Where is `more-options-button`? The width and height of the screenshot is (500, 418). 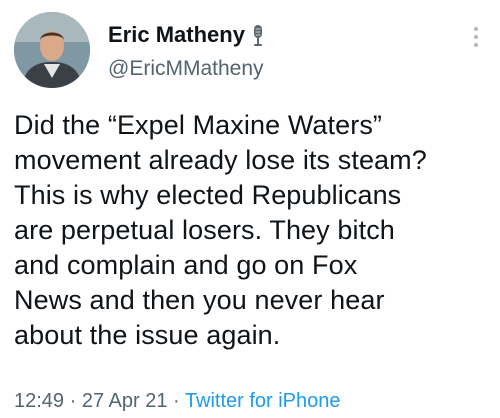 more-options-button is located at coordinates (476, 37).